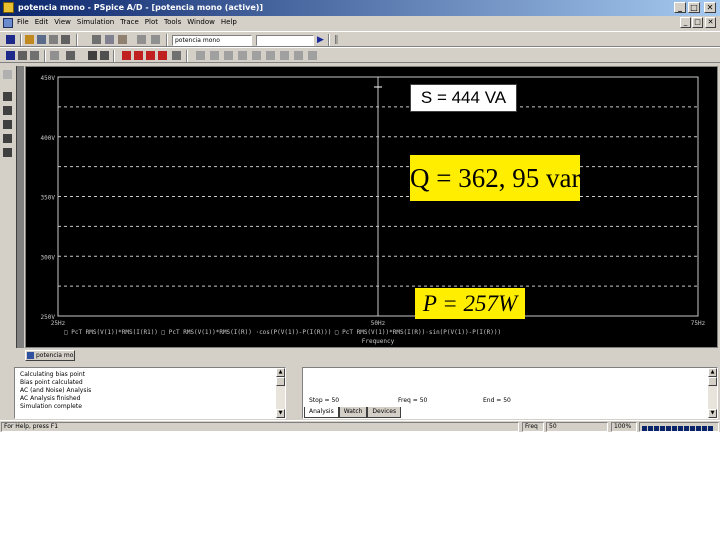  Describe the element at coordinates (7, 110) in the screenshot. I see `cursor-trough-side-icon` at that location.